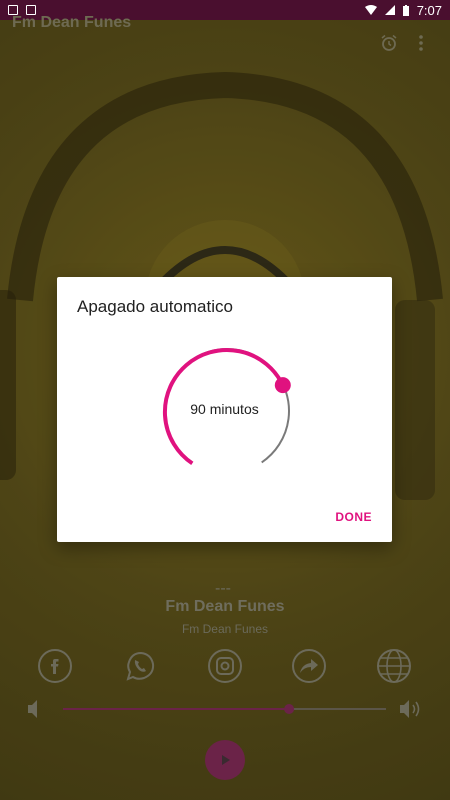 The width and height of the screenshot is (450, 800). What do you see at coordinates (370, 10) in the screenshot?
I see `wifi-icon` at bounding box center [370, 10].